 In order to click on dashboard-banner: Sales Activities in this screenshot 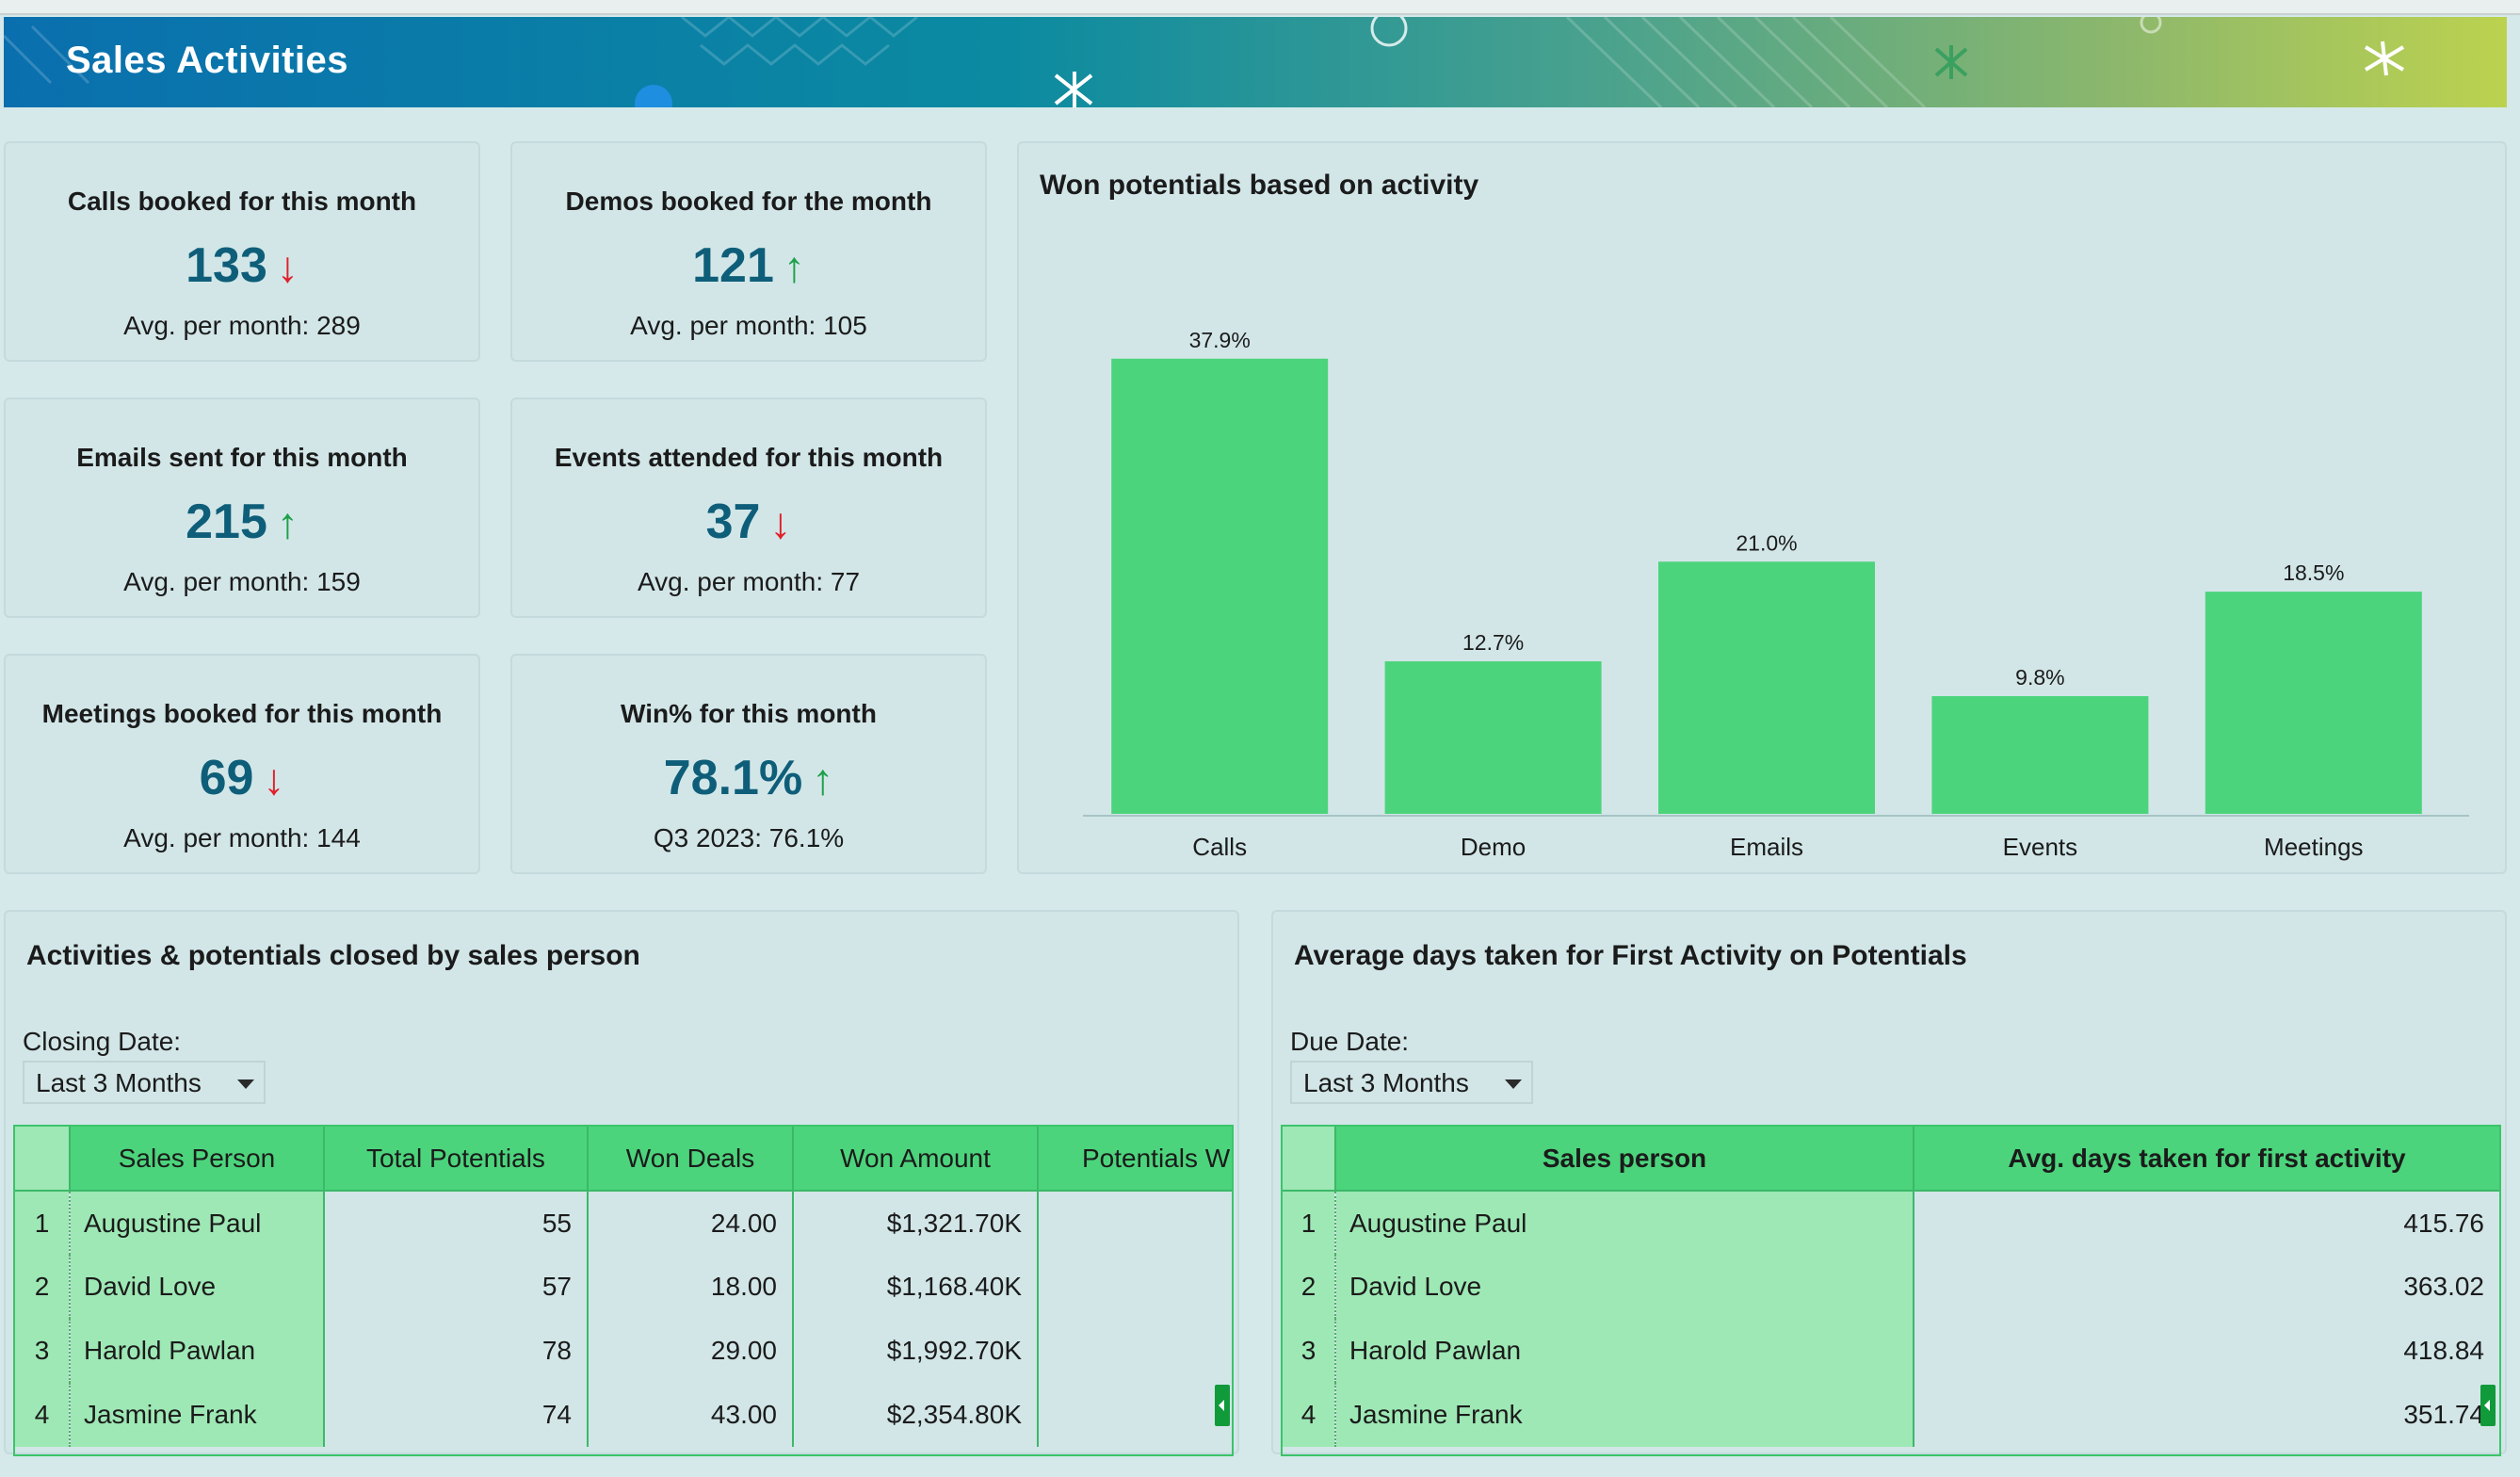, I will do `click(1255, 62)`.